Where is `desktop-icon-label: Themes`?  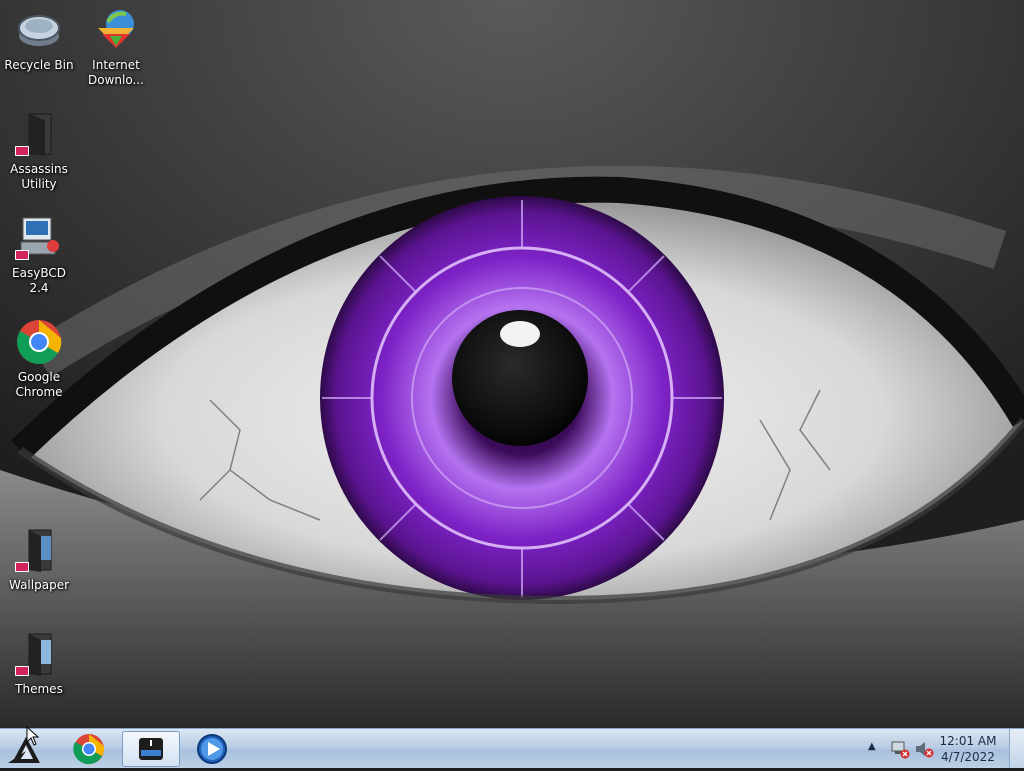 desktop-icon-label: Themes is located at coordinates (39, 689).